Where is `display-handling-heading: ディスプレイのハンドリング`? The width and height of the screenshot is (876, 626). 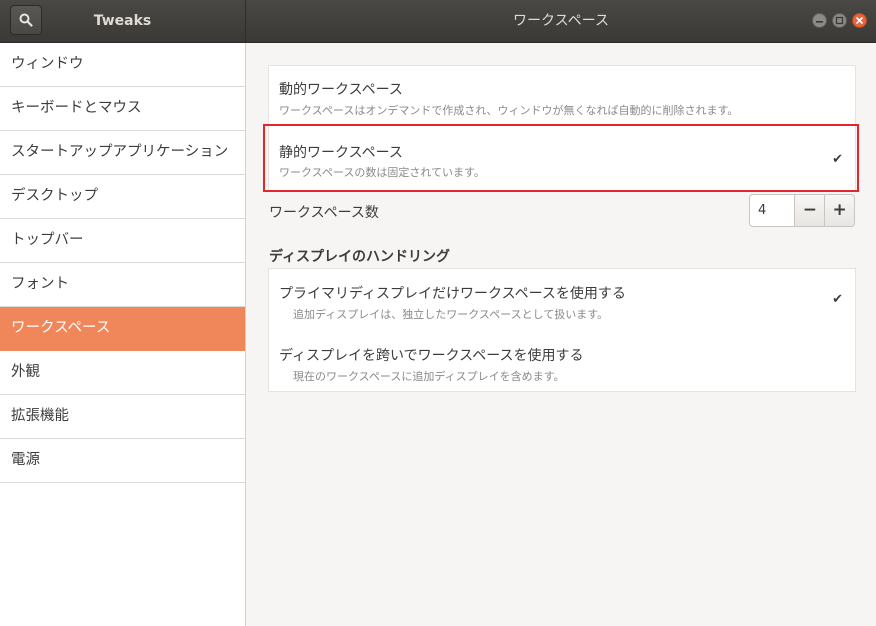
display-handling-heading: ディスプレイのハンドリング is located at coordinates (360, 257).